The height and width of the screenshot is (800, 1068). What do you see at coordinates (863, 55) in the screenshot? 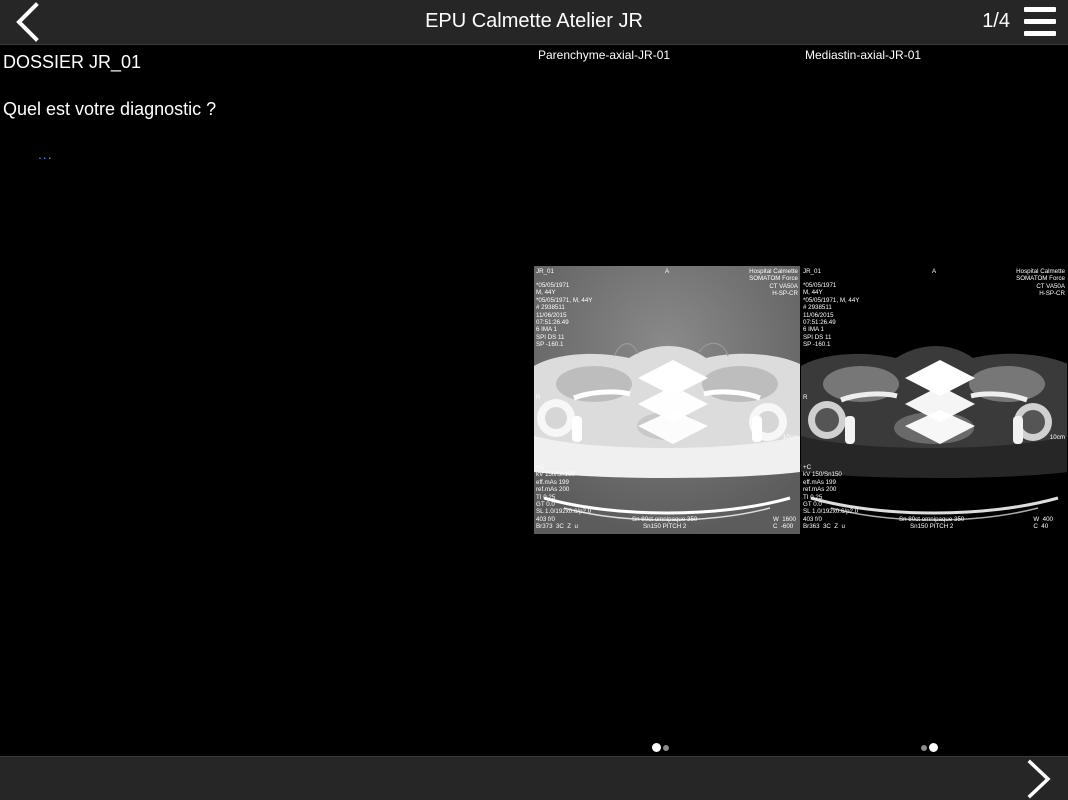
I see `panel-label-mediastin: Mediastin-axial-JR-01` at bounding box center [863, 55].